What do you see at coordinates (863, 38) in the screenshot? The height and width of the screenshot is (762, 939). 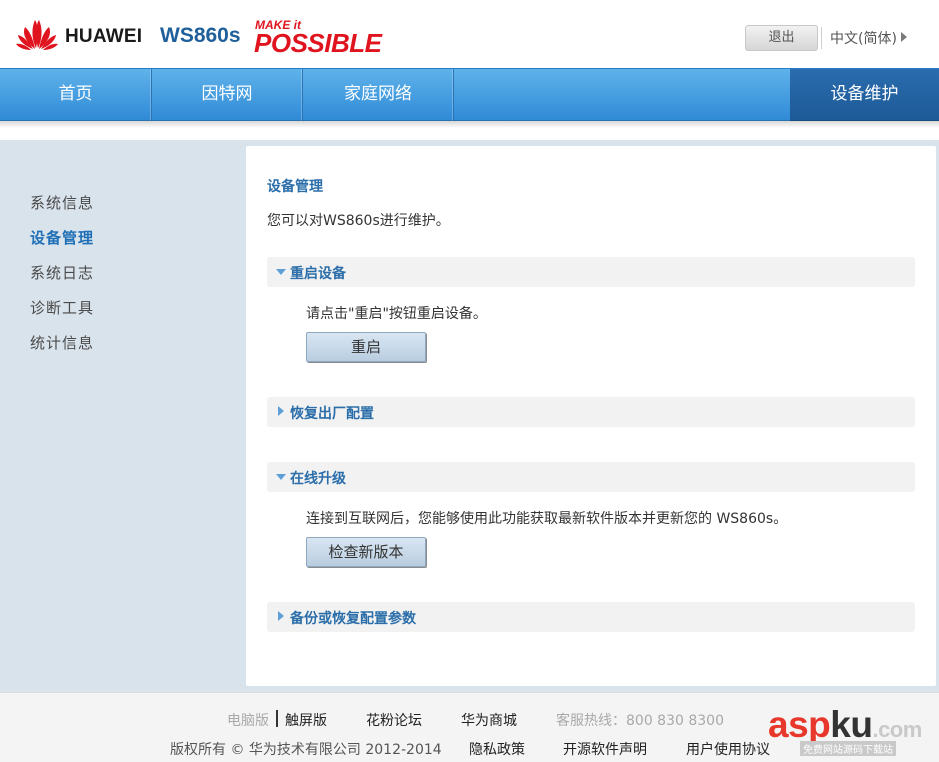 I see `language-selector: 中文(简体)` at bounding box center [863, 38].